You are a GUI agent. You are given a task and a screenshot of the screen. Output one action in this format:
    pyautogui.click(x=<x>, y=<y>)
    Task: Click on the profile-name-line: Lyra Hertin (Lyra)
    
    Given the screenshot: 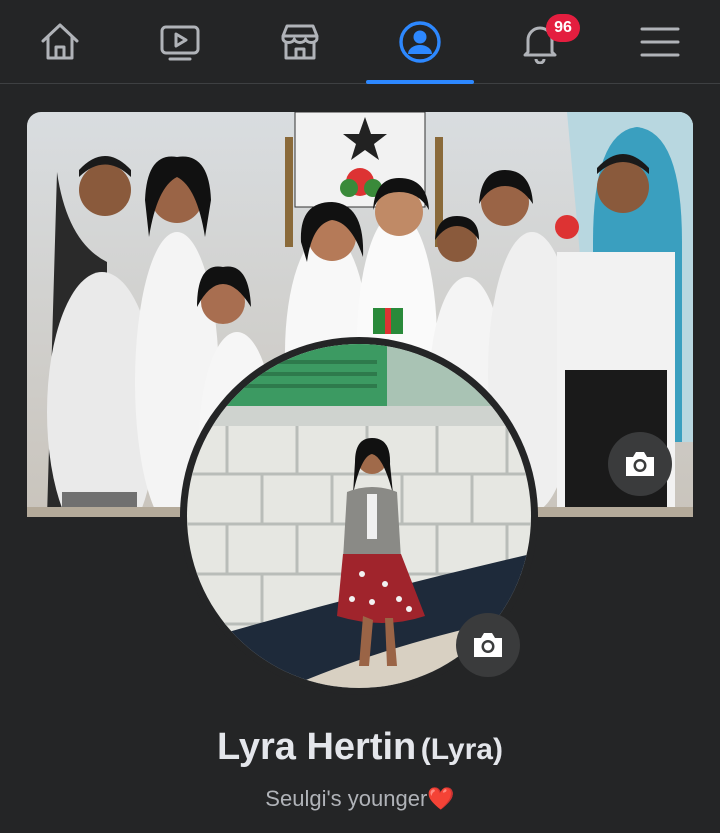 What is the action you would take?
    pyautogui.click(x=360, y=747)
    